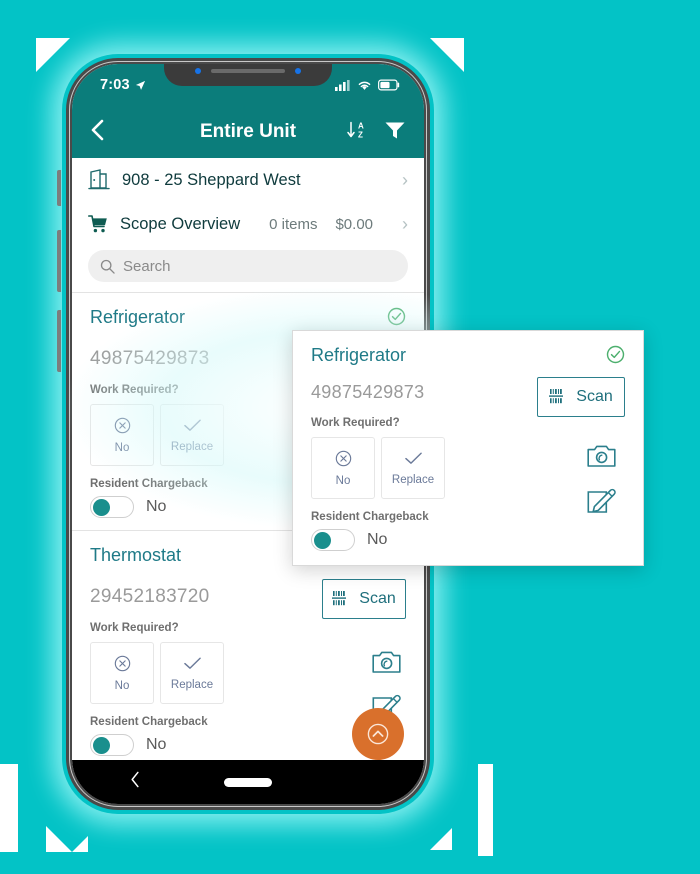  I want to click on callout-work-required-label: Work Required?, so click(355, 423).